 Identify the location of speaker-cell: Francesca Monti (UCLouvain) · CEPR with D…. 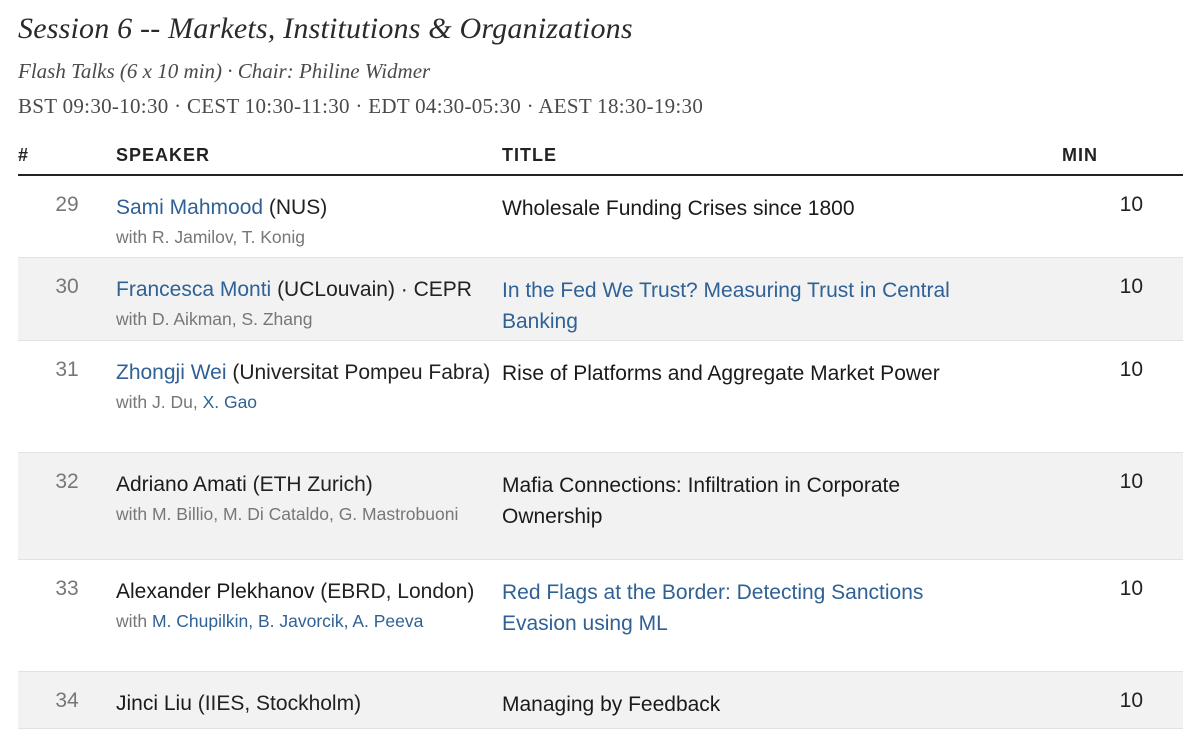
(309, 299).